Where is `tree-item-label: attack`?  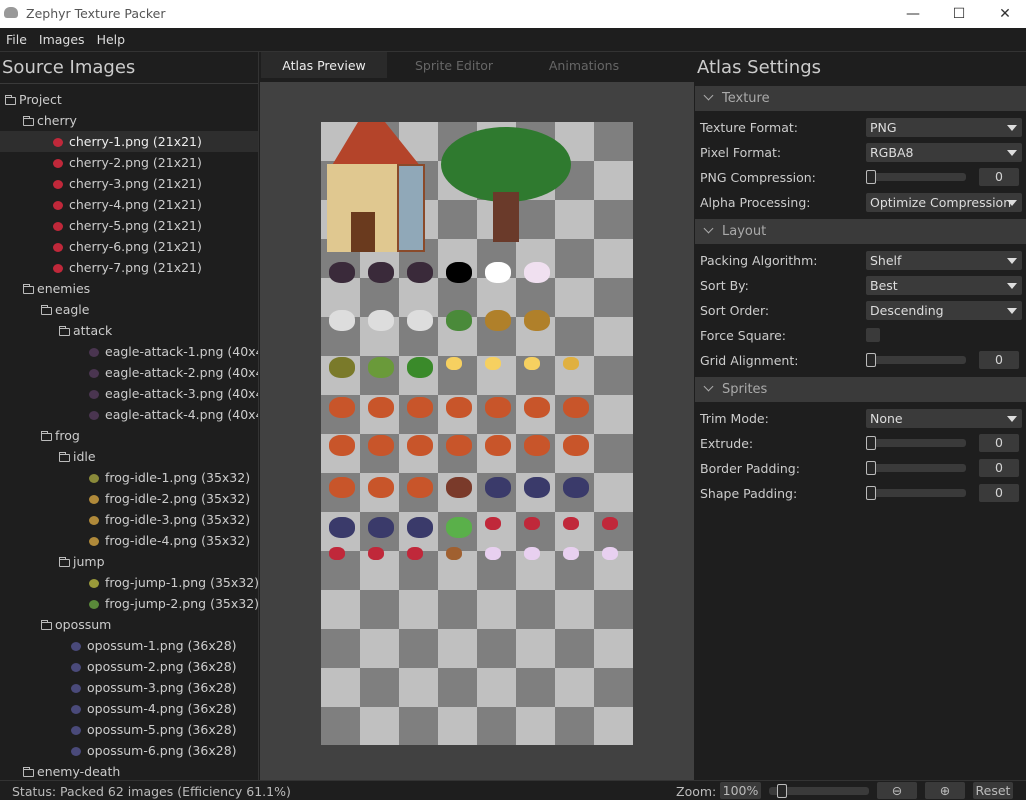 tree-item-label: attack is located at coordinates (93, 330).